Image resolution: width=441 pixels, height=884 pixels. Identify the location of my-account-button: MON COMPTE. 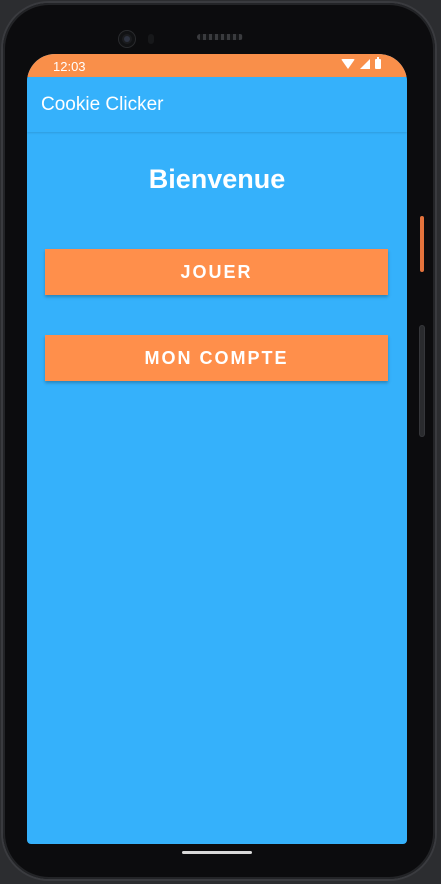
(216, 358).